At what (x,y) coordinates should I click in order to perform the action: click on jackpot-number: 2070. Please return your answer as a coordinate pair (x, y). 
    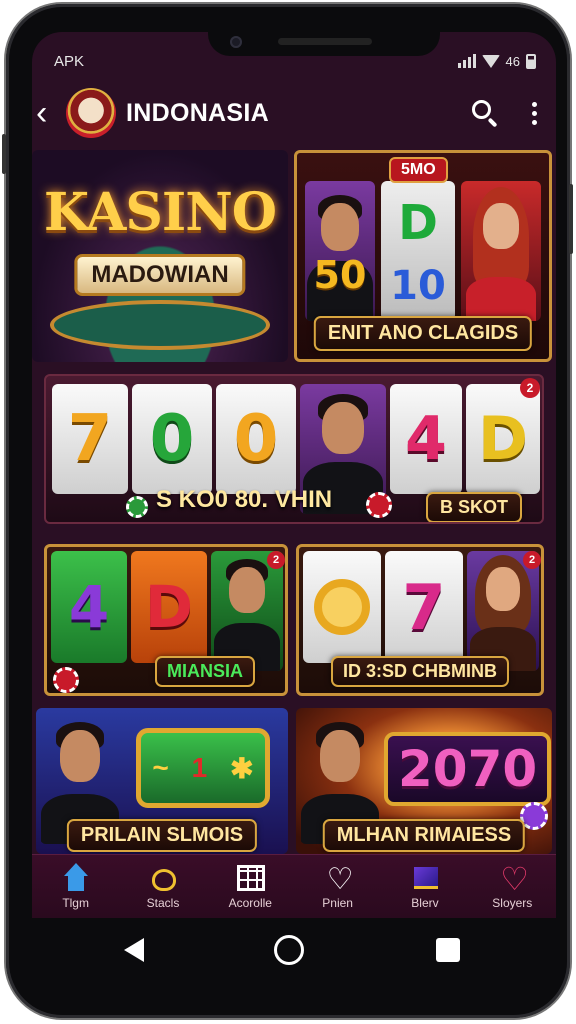
    Looking at the image, I should click on (468, 769).